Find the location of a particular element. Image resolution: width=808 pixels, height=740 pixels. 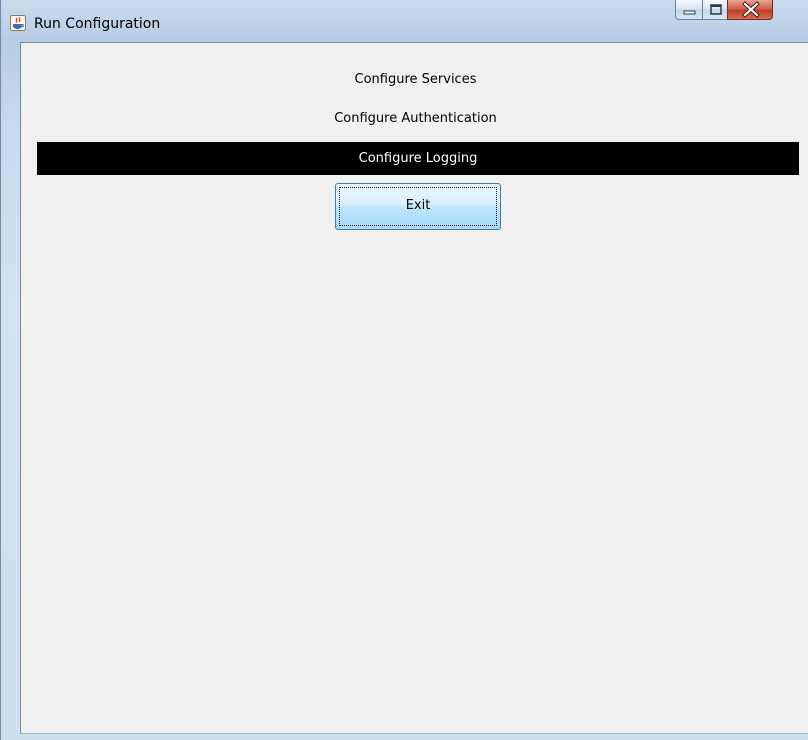

minimize-icon is located at coordinates (689, 12).